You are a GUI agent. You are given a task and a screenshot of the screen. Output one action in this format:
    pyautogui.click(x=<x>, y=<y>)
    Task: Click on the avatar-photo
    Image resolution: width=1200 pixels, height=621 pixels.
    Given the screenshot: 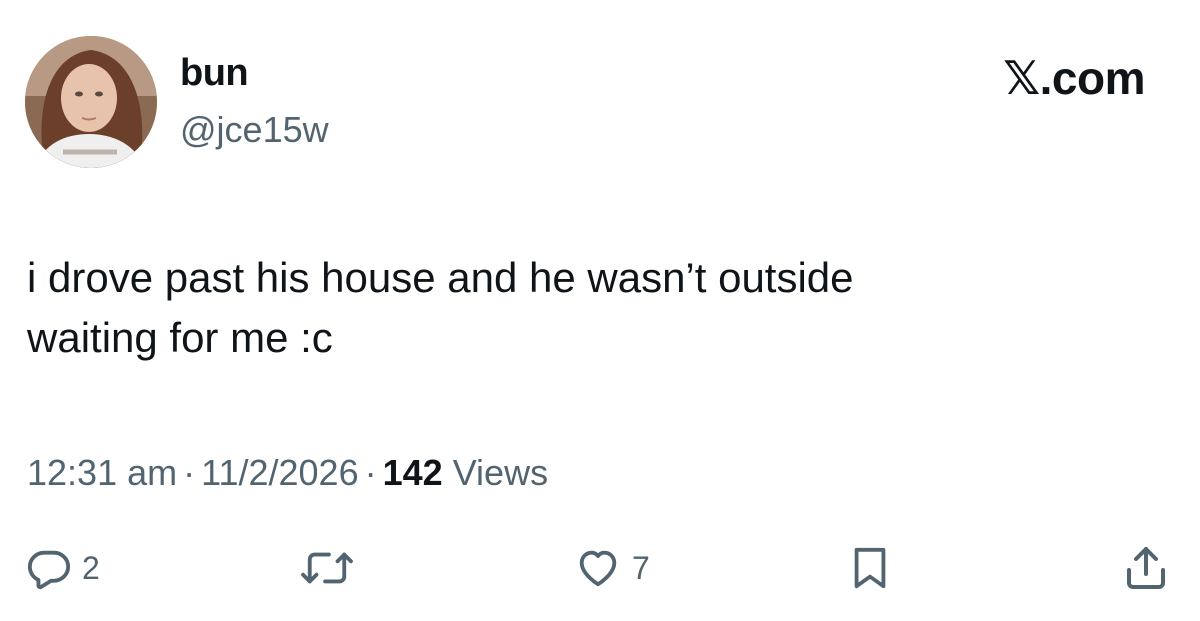 What is the action you would take?
    pyautogui.click(x=91, y=102)
    